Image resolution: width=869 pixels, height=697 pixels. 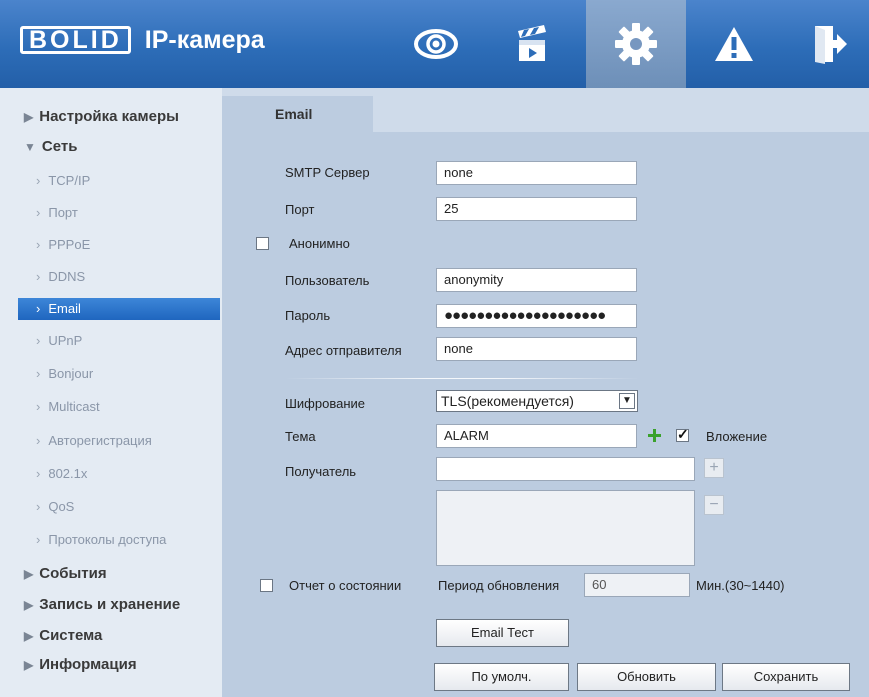 I want to click on logout-icon, so click(x=830, y=45).